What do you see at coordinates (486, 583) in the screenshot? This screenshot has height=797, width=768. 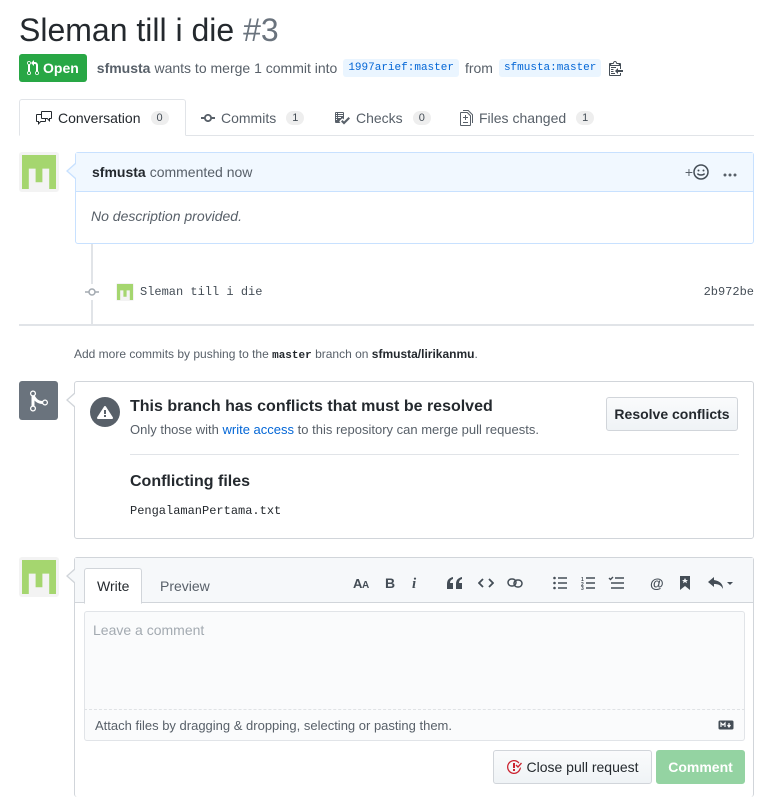 I see `code-icon` at bounding box center [486, 583].